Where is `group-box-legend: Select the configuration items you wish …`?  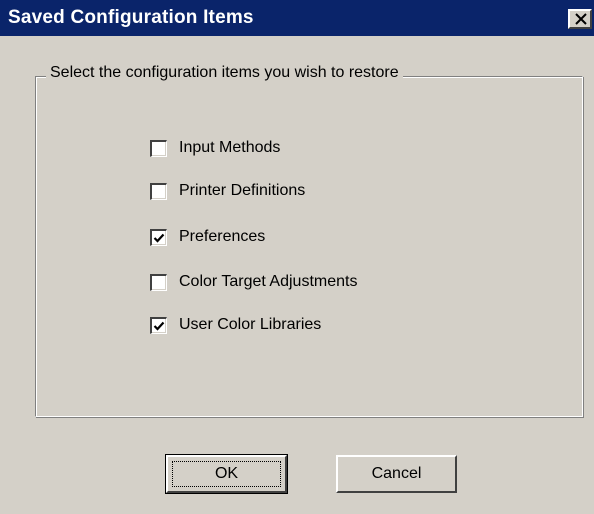
group-box-legend: Select the configuration items you wish … is located at coordinates (224, 73).